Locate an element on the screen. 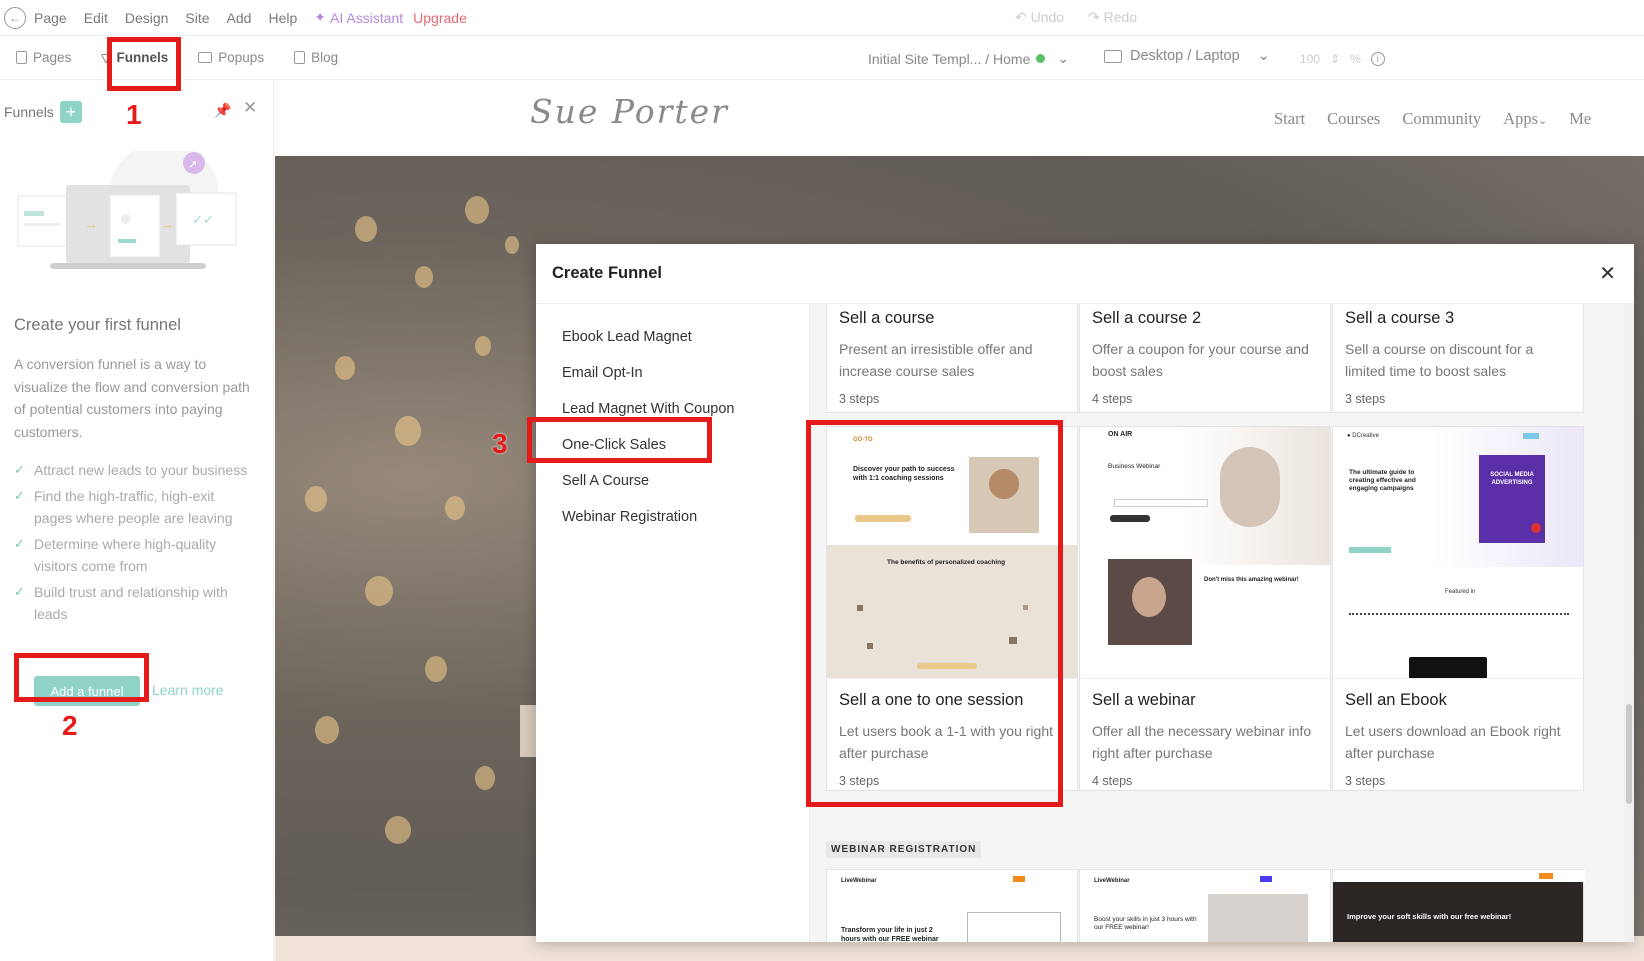  category-sell-a-course: Sell A Course is located at coordinates (605, 481).